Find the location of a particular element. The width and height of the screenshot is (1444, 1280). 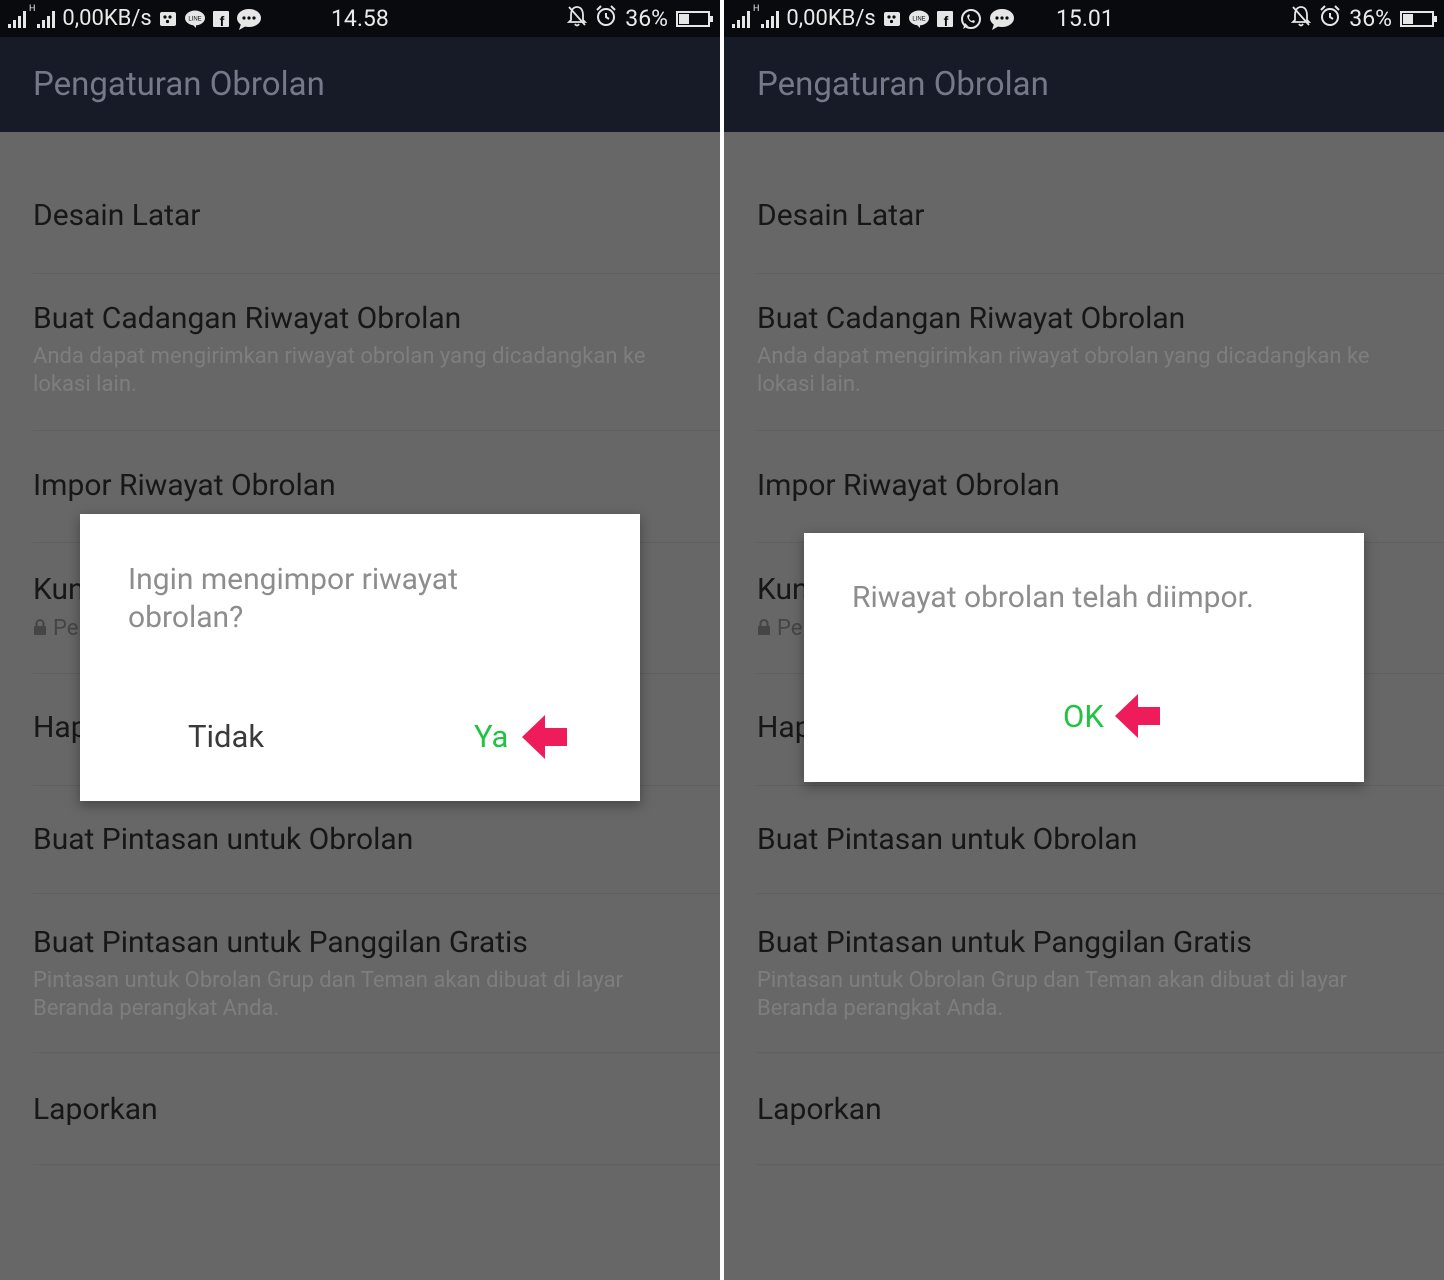

status-bar: H 0,00KB/s LINE f 14.58 36% is located at coordinates (360, 18).